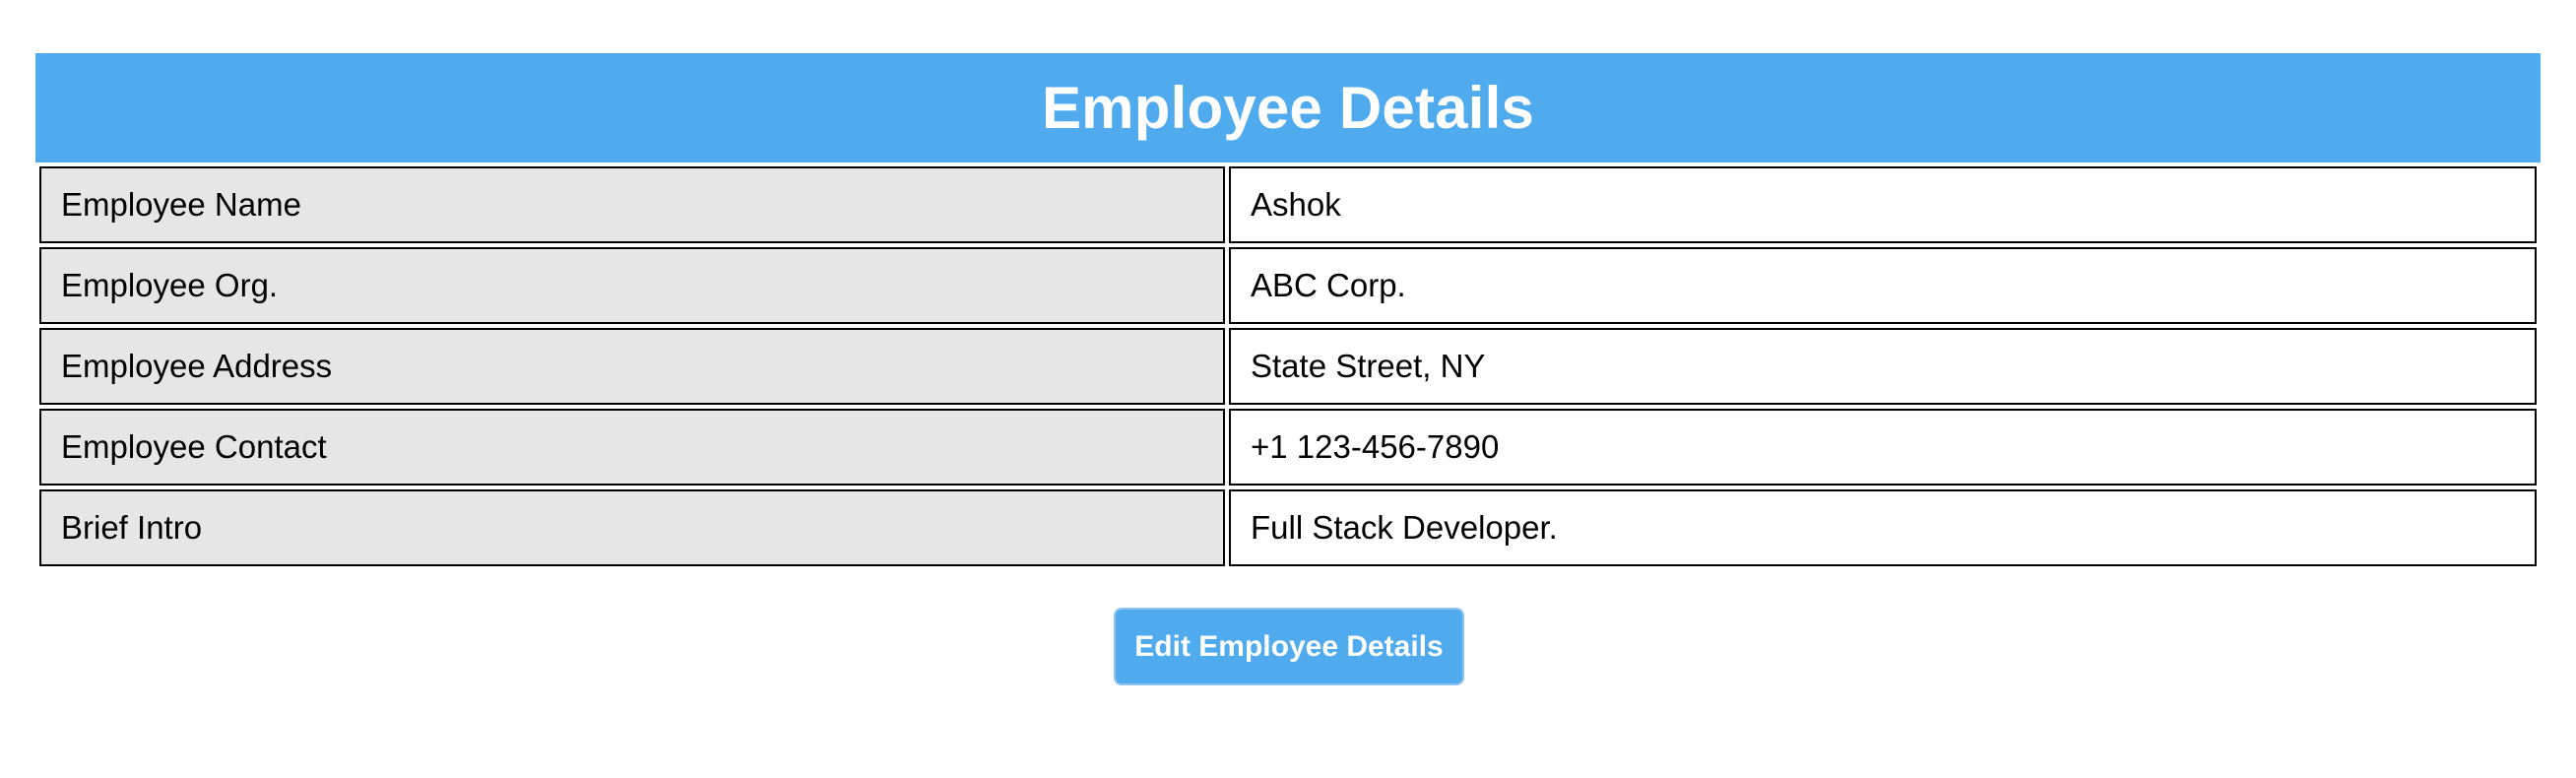 This screenshot has width=2576, height=778. I want to click on brief-intro-label: Brief Intro, so click(632, 527).